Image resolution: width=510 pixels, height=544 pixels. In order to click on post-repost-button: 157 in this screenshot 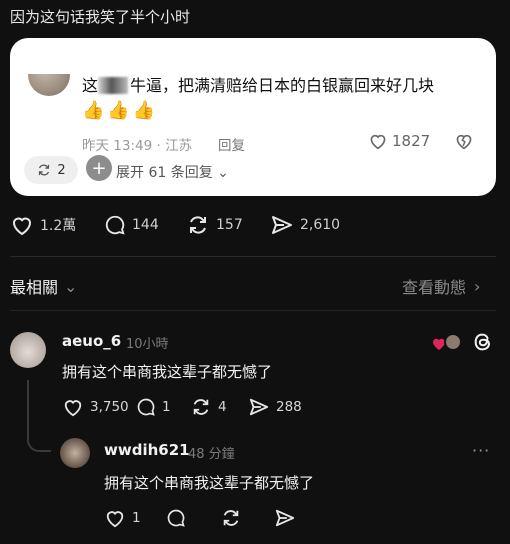, I will do `click(228, 225)`.